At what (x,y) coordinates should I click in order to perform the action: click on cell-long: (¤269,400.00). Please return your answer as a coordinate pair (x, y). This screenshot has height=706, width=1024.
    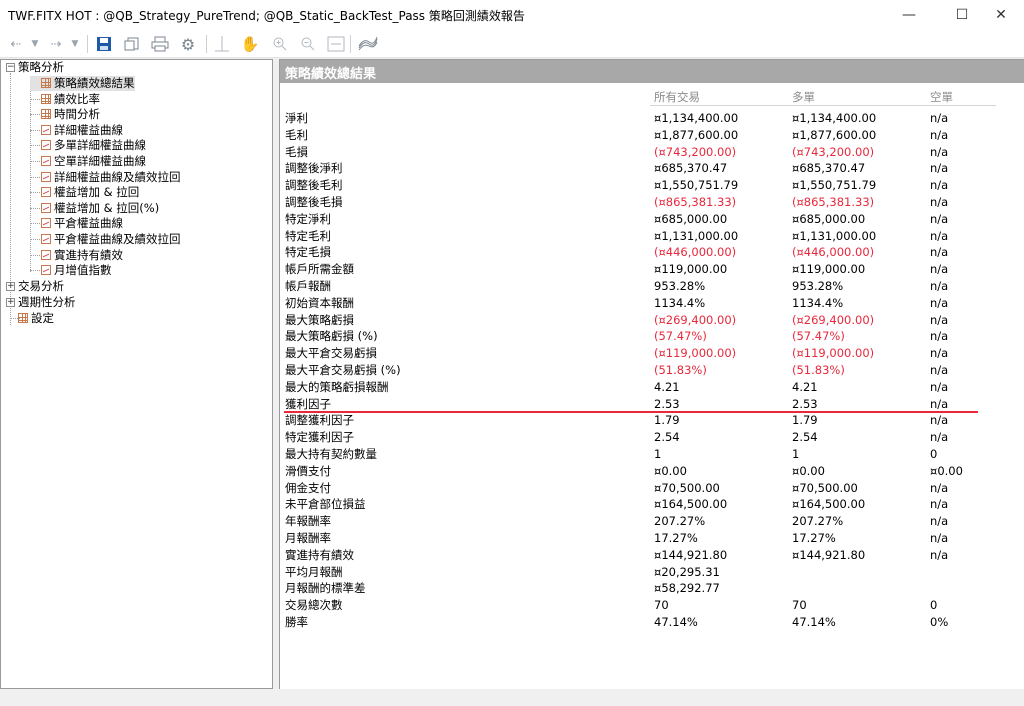
    Looking at the image, I should click on (833, 319).